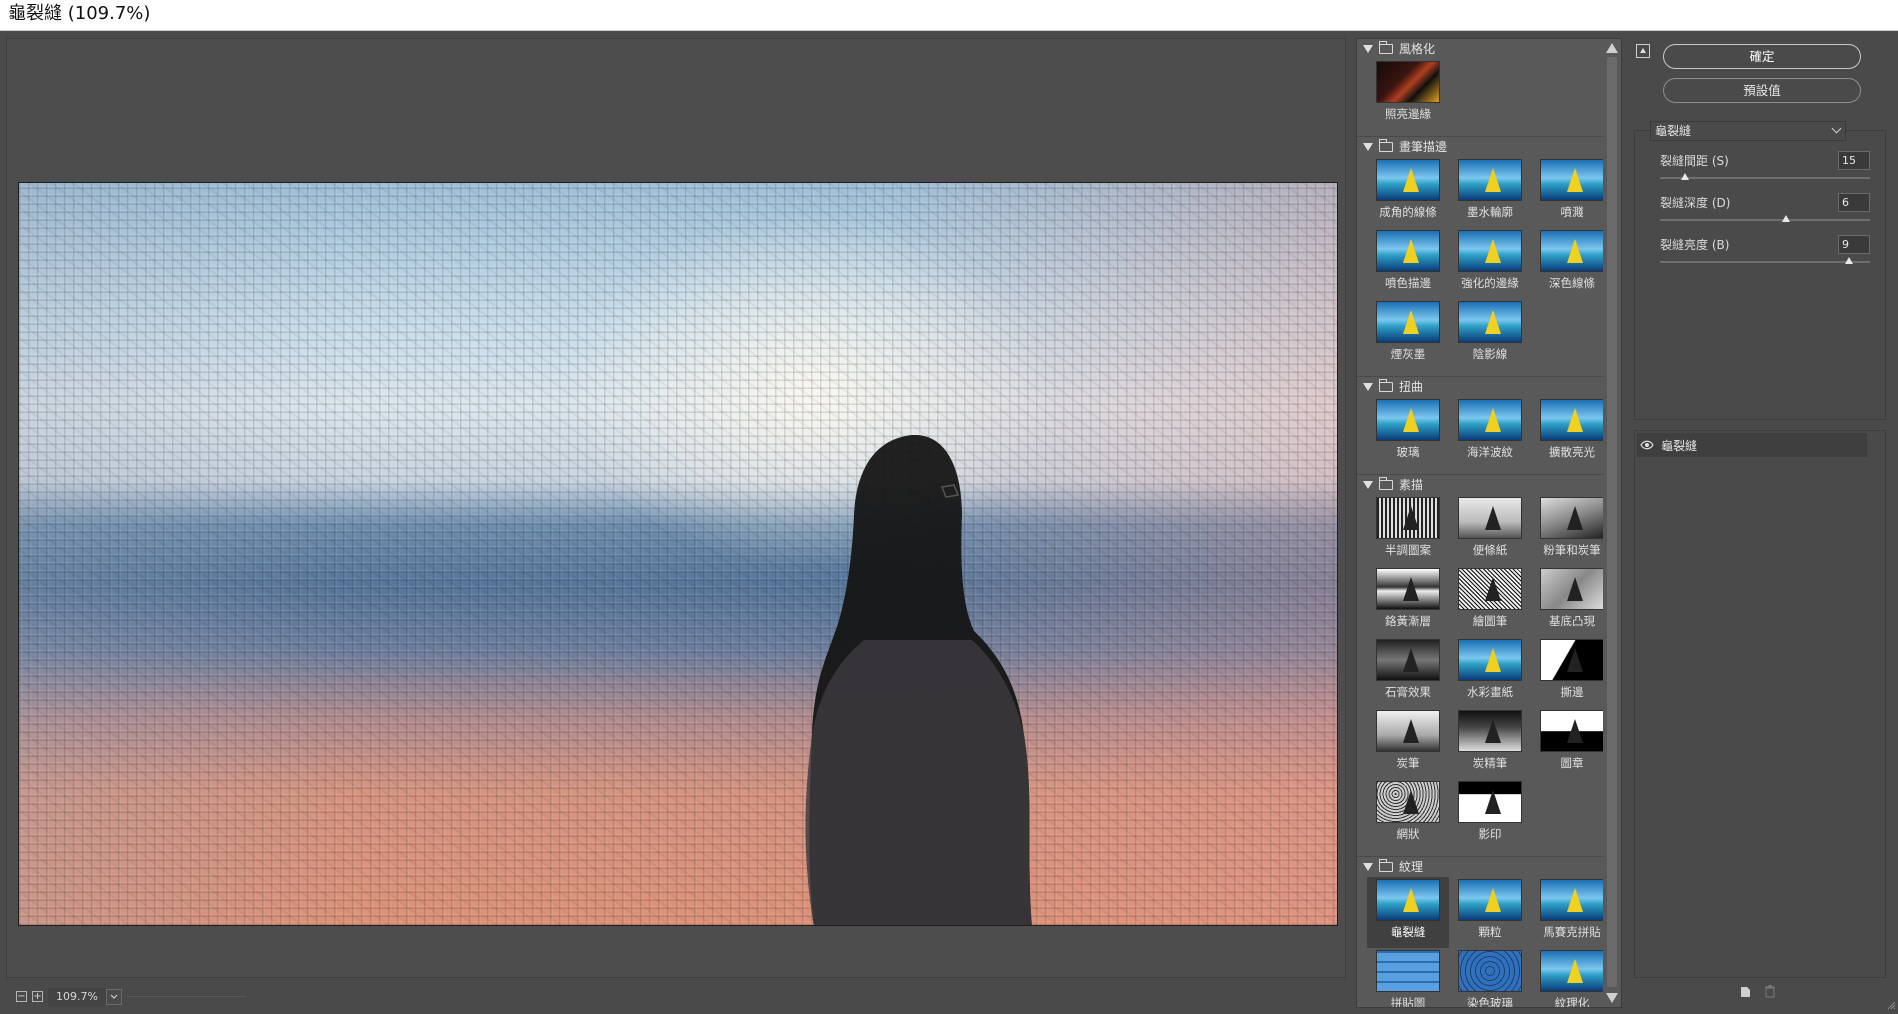  Describe the element at coordinates (37, 996) in the screenshot. I see `zoom-in-button: +` at that location.